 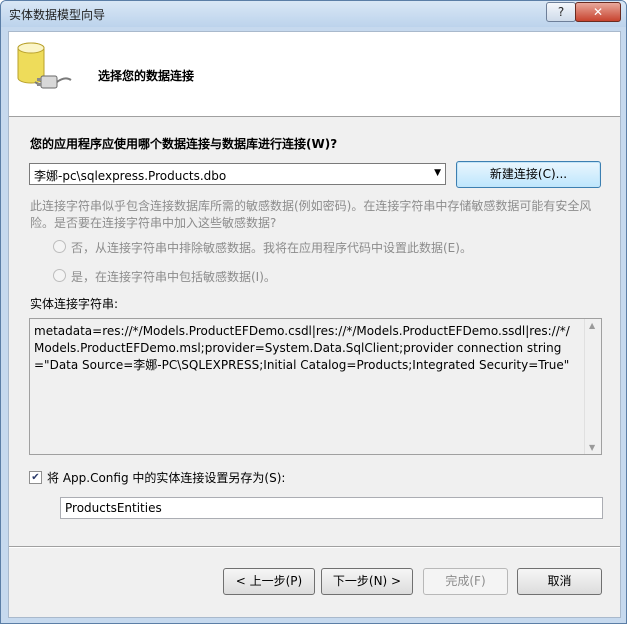 What do you see at coordinates (173, 277) in the screenshot?
I see `radio-include-label: 是，在连接字符串中包括敏感数据(I)。` at bounding box center [173, 277].